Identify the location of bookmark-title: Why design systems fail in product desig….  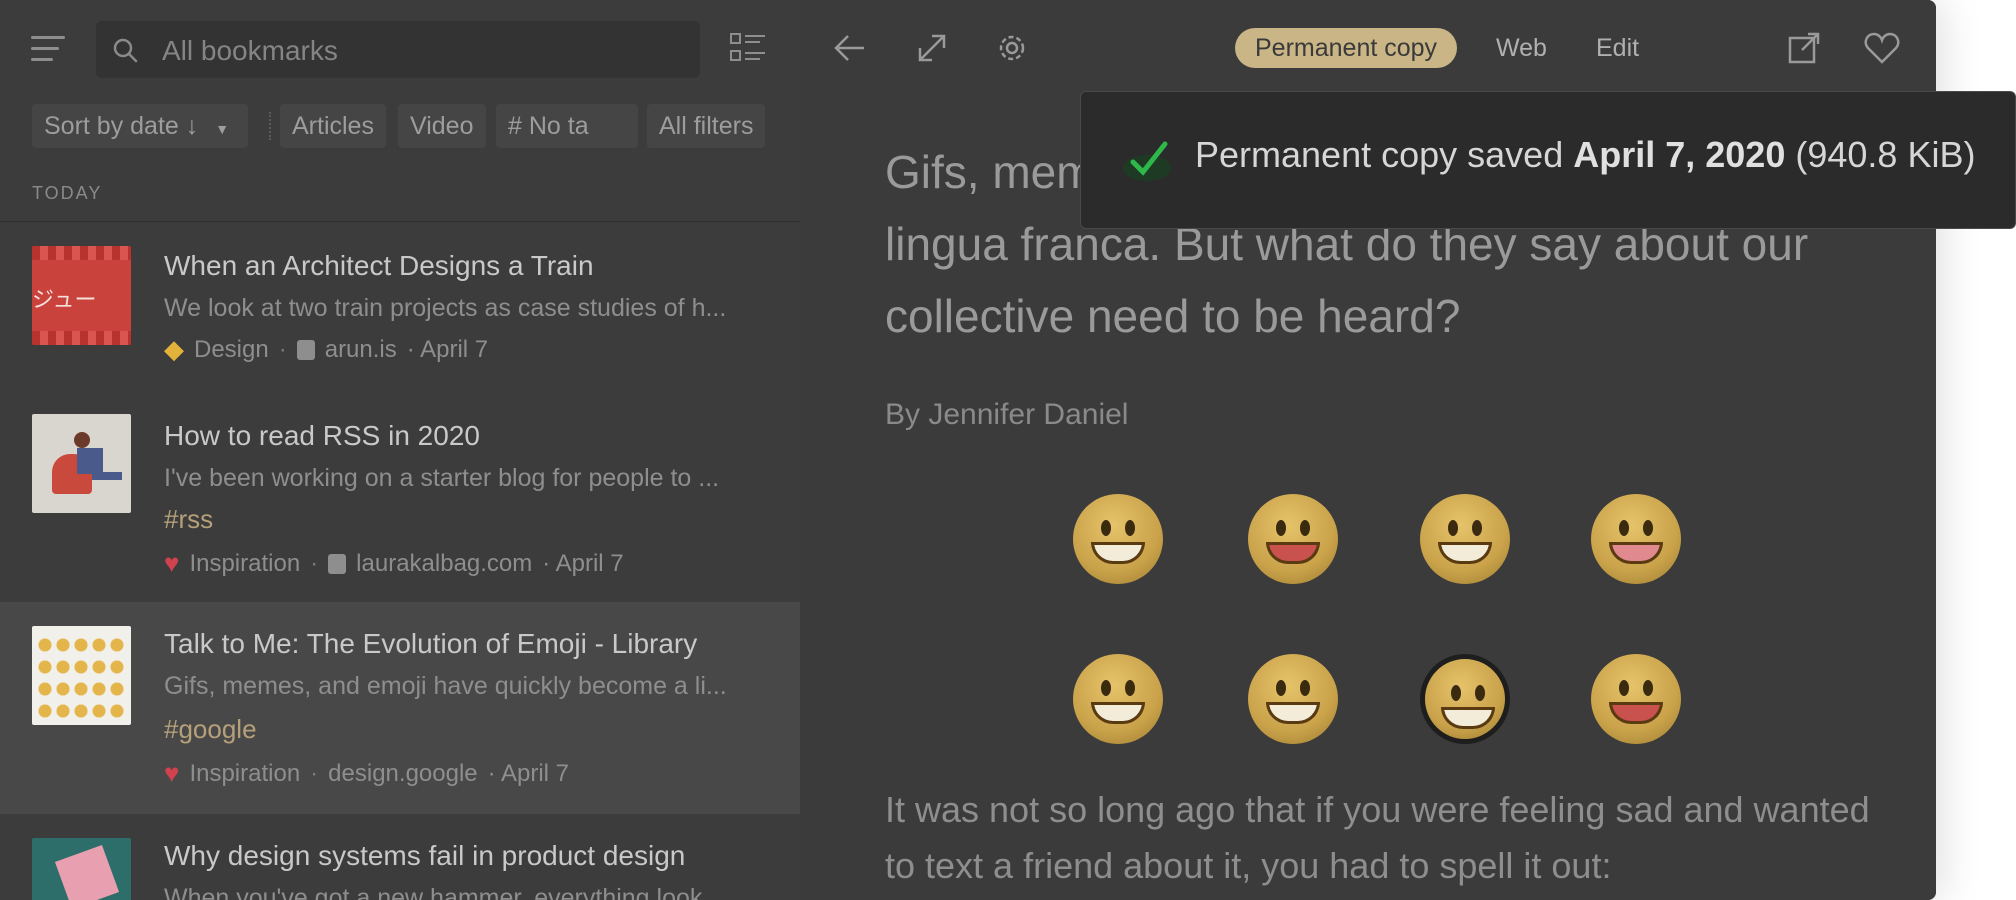
(424, 856).